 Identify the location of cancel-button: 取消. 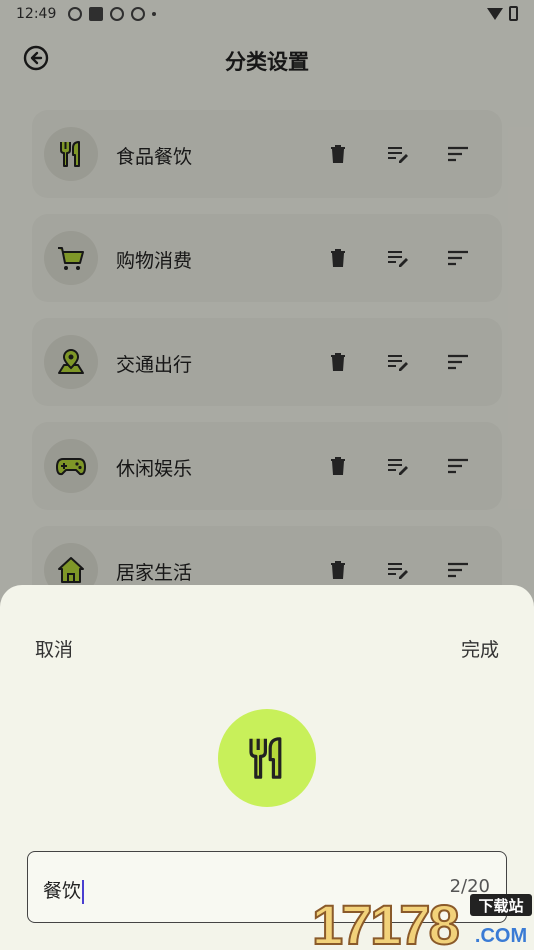
(54, 648).